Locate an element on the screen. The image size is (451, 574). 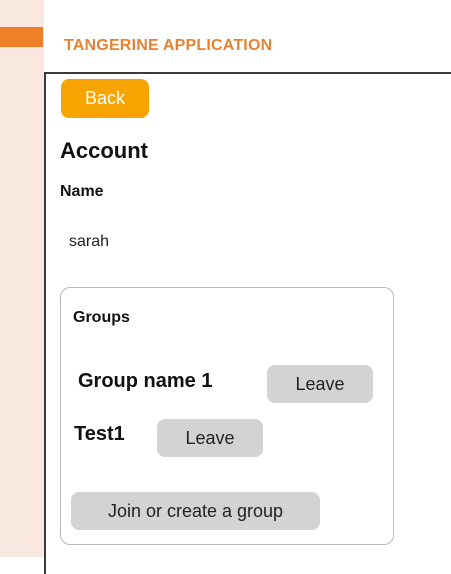
group-name-1: Group name 1 is located at coordinates (162, 382).